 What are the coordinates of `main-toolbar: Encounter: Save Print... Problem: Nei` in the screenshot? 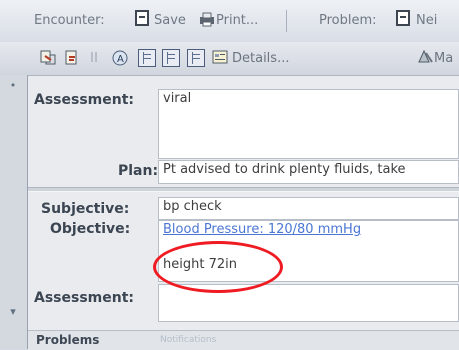 It's located at (229, 21).